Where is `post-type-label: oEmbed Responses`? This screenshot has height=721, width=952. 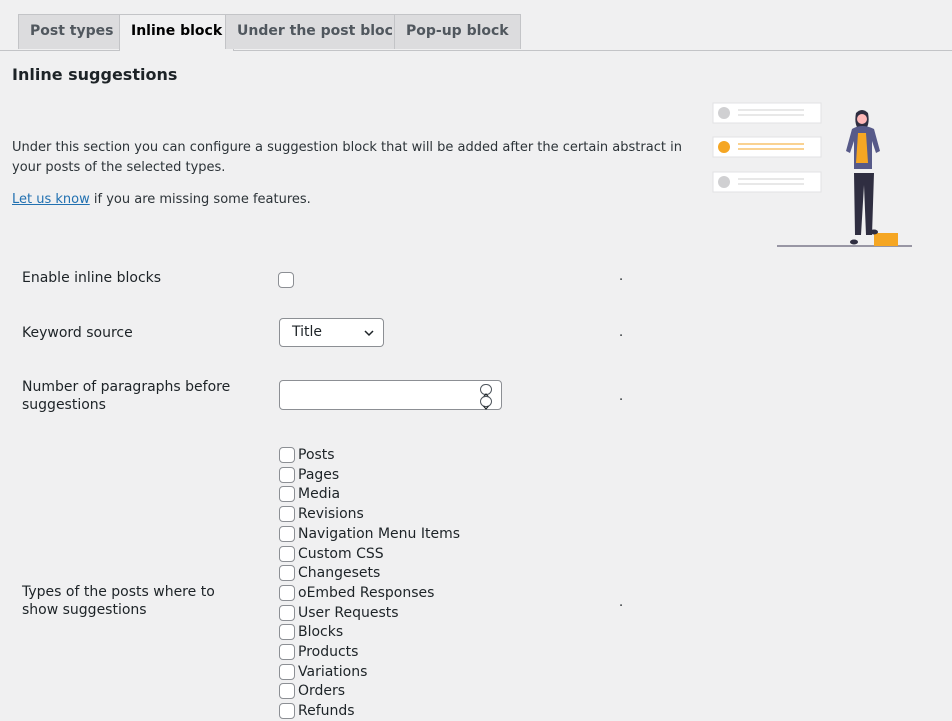 post-type-label: oEmbed Responses is located at coordinates (366, 592).